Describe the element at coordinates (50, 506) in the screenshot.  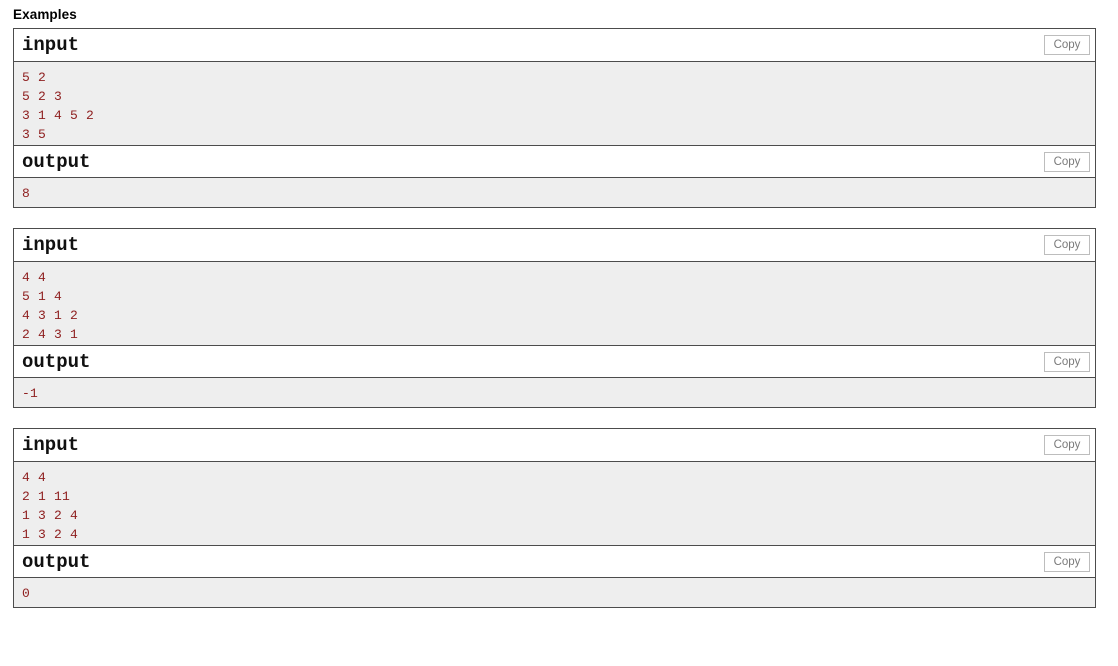
I see `input-code: 4 4 2 1 11 1 3 2 4 1 3 2 4` at that location.